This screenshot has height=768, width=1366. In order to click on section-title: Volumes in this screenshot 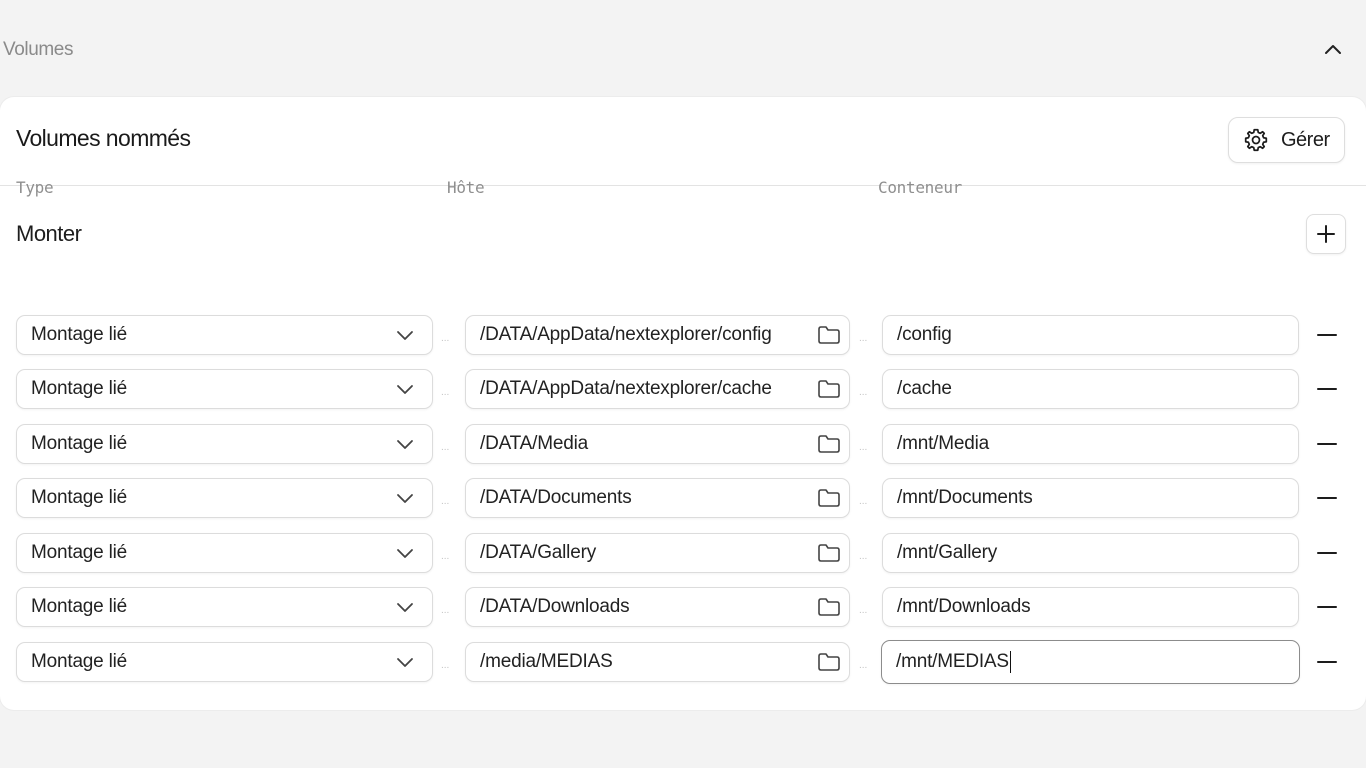, I will do `click(38, 49)`.